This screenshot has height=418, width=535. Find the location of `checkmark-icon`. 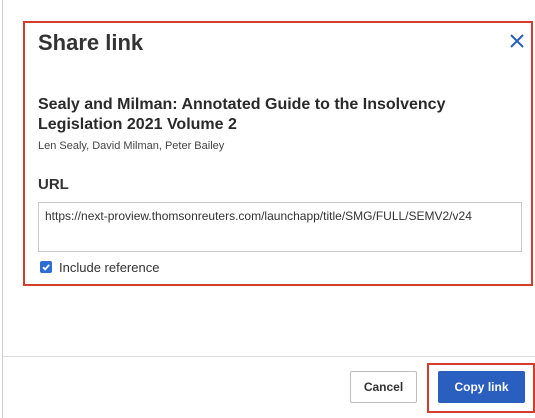

checkmark-icon is located at coordinates (46, 267).